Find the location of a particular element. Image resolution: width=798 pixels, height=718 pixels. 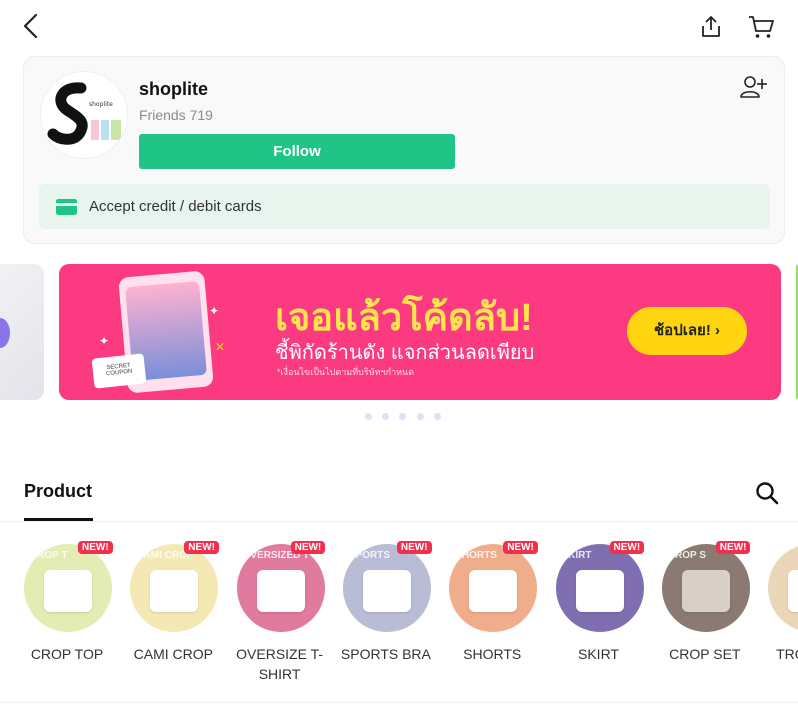

category-item: CROP S NEW! CROP SET is located at coordinates (713, 615).